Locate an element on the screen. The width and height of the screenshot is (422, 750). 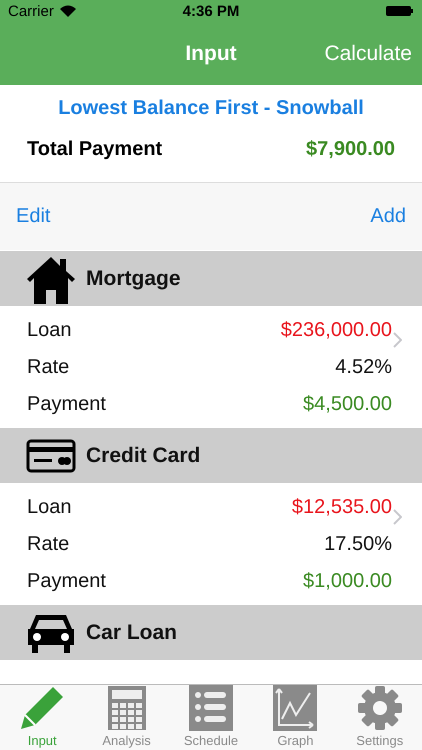
total-label: Total Payment is located at coordinates (94, 149).